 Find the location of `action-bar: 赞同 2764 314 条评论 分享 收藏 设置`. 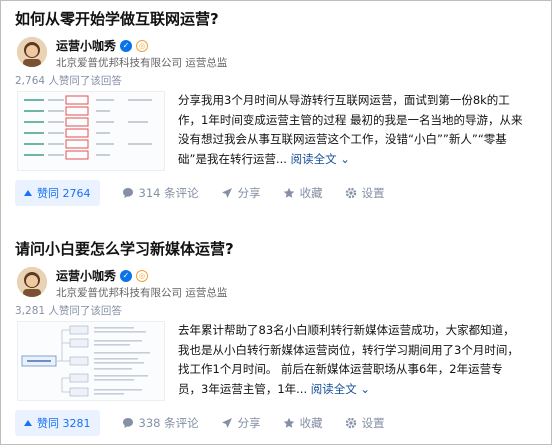

action-bar: 赞同 2764 314 条评论 分享 收藏 设置 is located at coordinates (280, 193).